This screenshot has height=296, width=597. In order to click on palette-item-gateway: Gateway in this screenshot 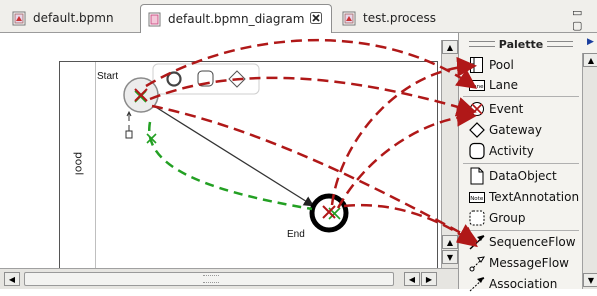, I will do `click(505, 130)`.